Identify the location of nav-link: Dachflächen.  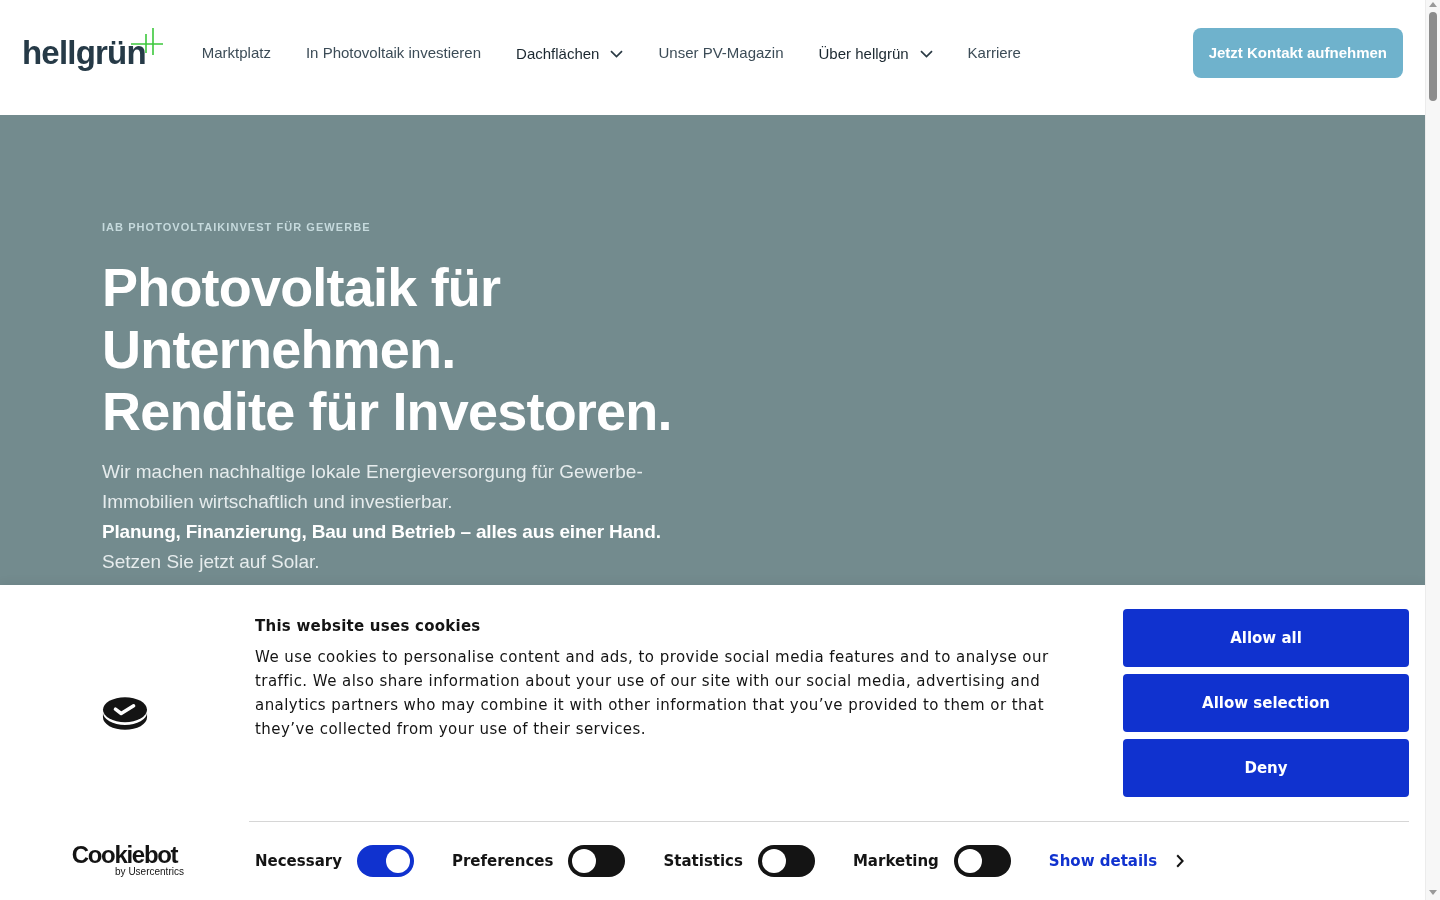
(570, 52).